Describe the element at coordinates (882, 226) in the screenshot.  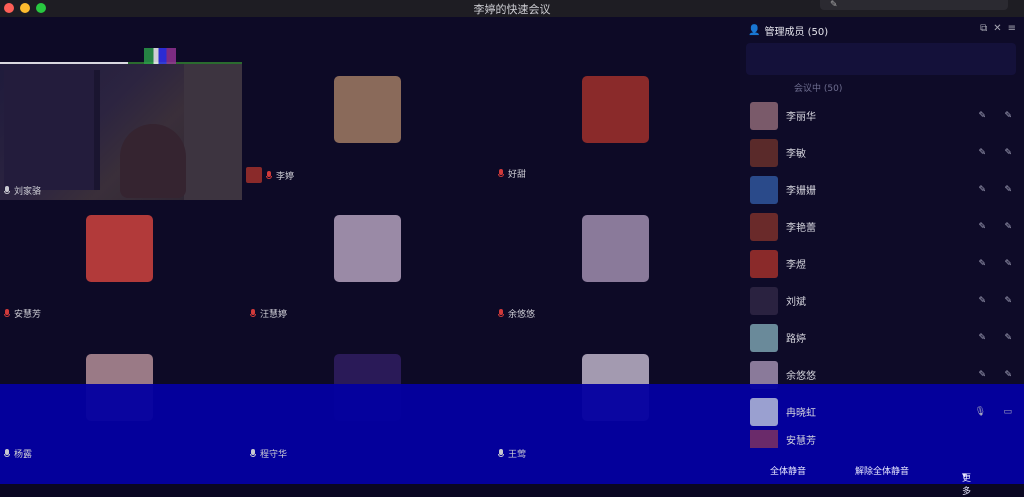
I see `member-row: 李艳蕾 ✎ ✎` at that location.